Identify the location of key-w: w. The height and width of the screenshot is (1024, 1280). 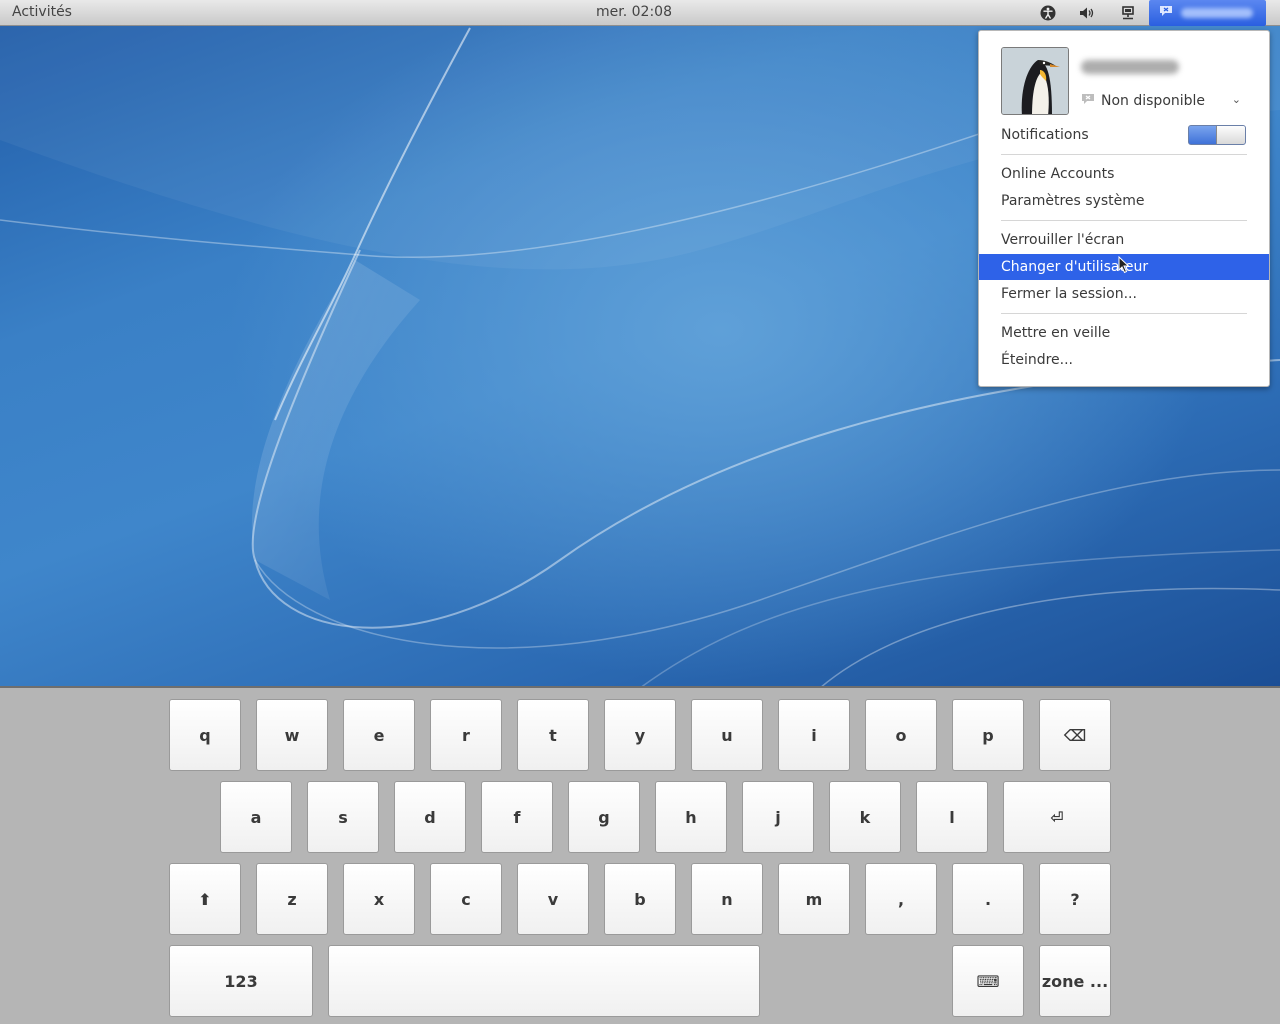
(292, 735).